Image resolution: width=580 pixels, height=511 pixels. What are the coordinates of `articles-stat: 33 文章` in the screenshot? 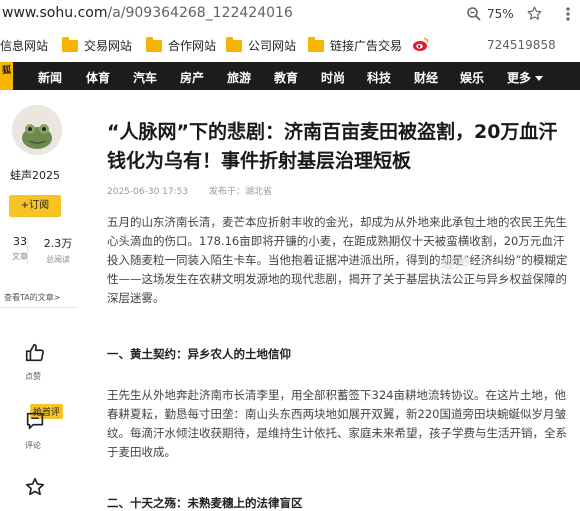 It's located at (20, 248).